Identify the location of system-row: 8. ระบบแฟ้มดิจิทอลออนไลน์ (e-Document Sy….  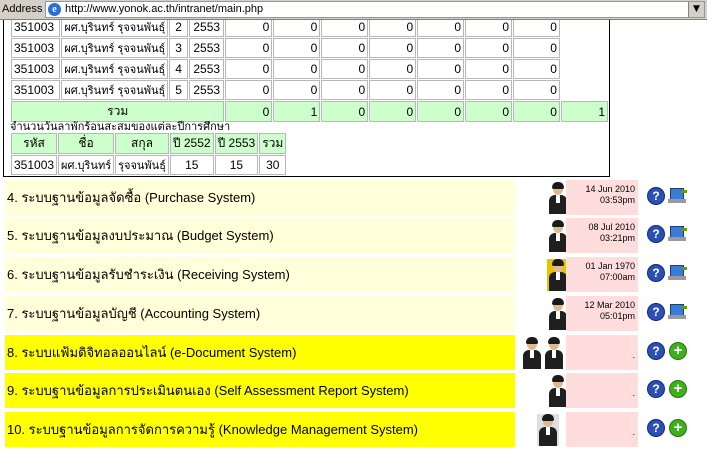
(356, 353).